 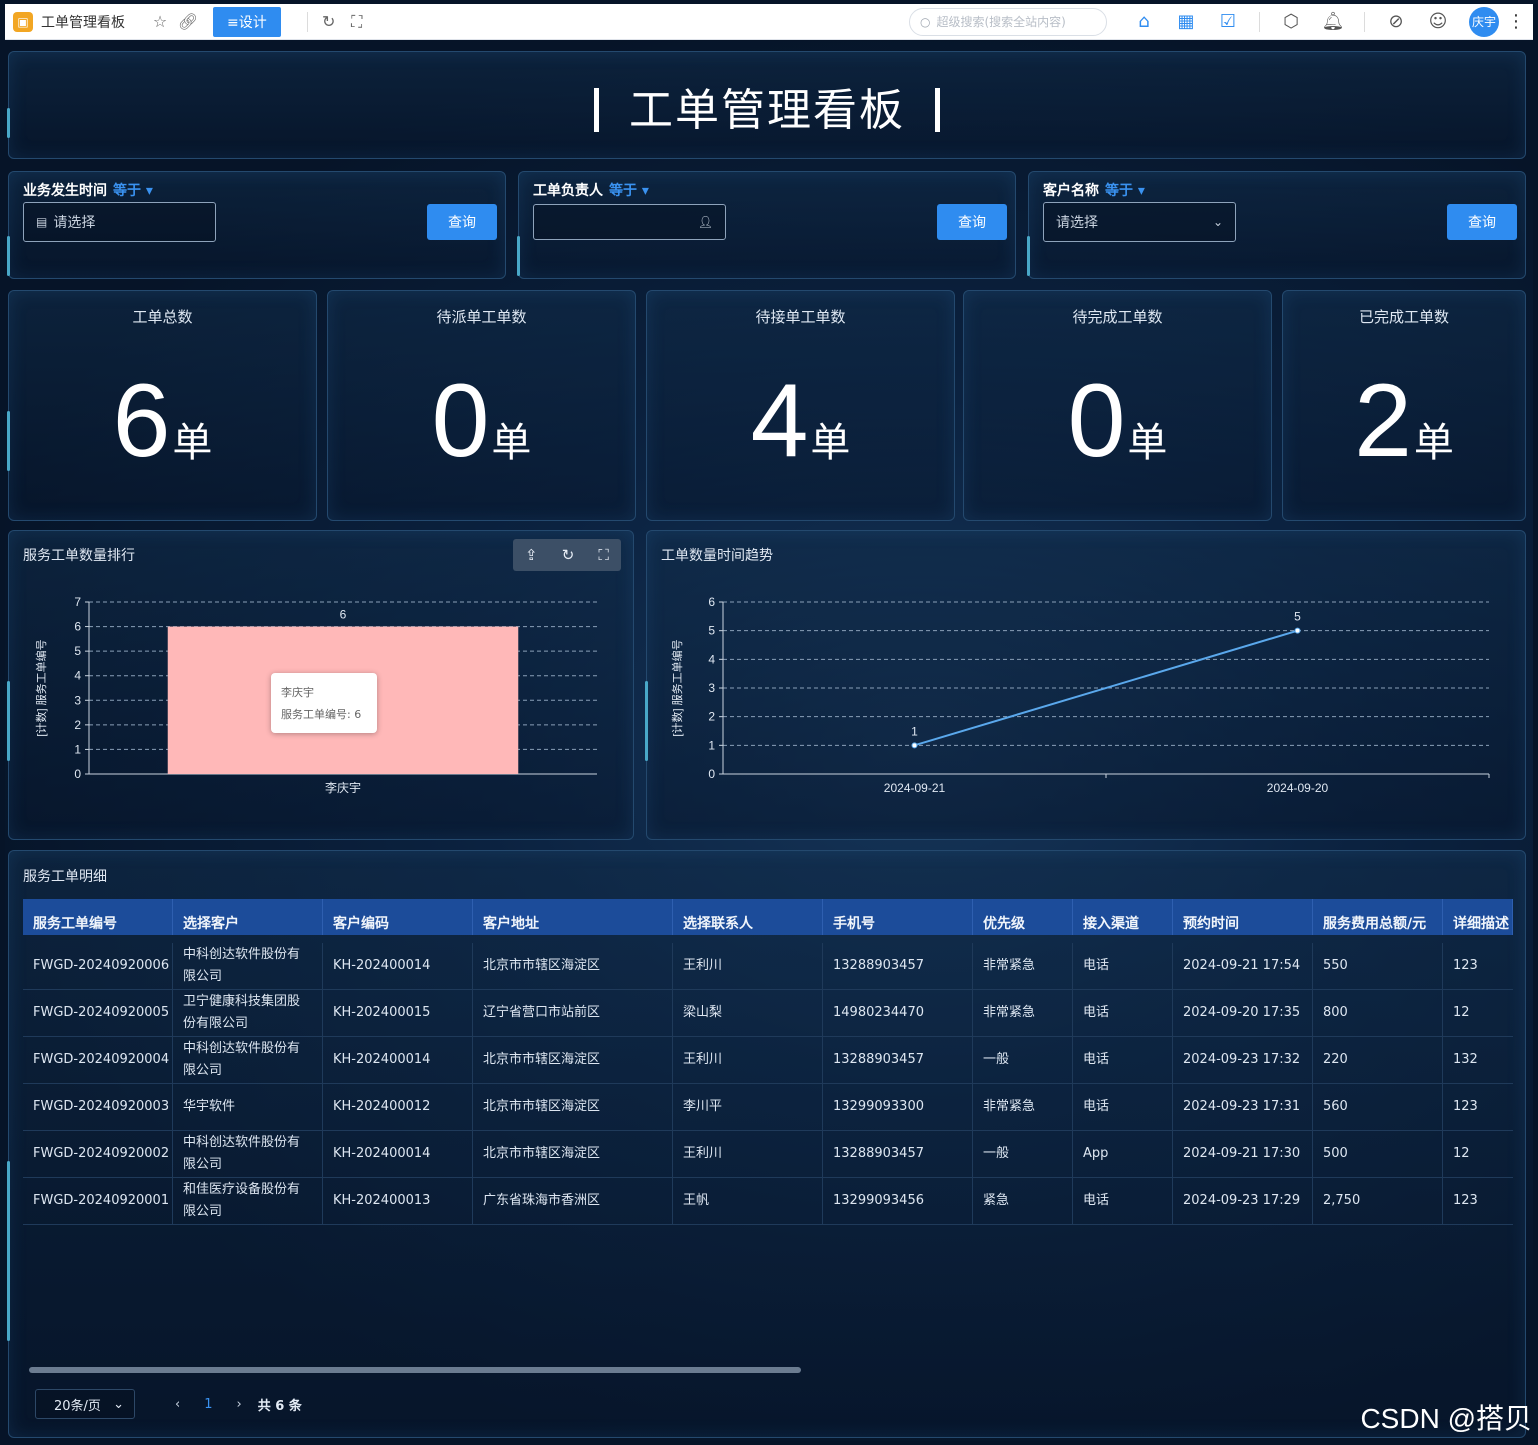 I want to click on column-header: 选择客户, so click(x=248, y=917).